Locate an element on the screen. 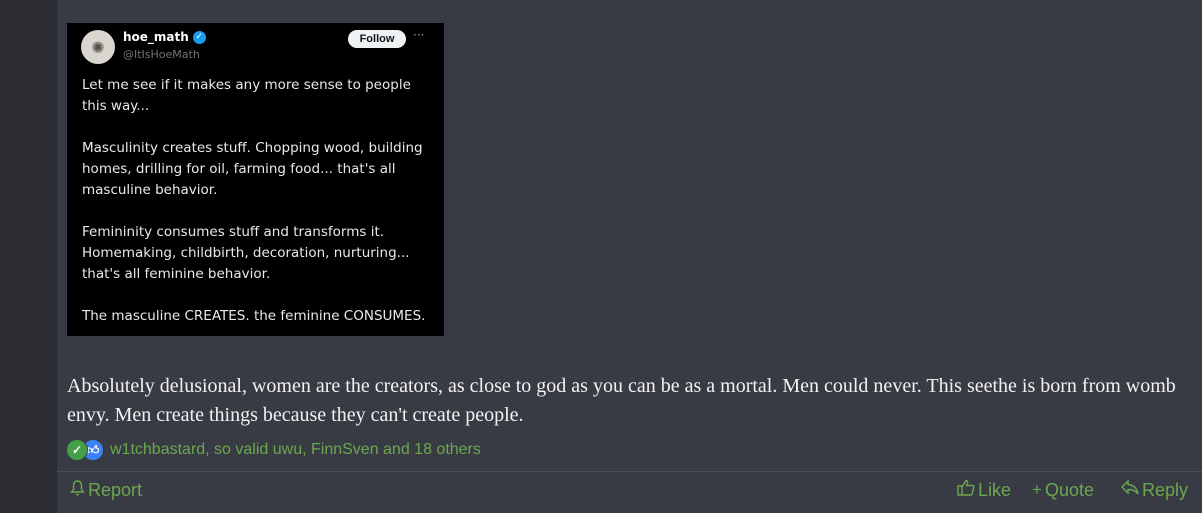  quote-label: Quote is located at coordinates (1069, 489).